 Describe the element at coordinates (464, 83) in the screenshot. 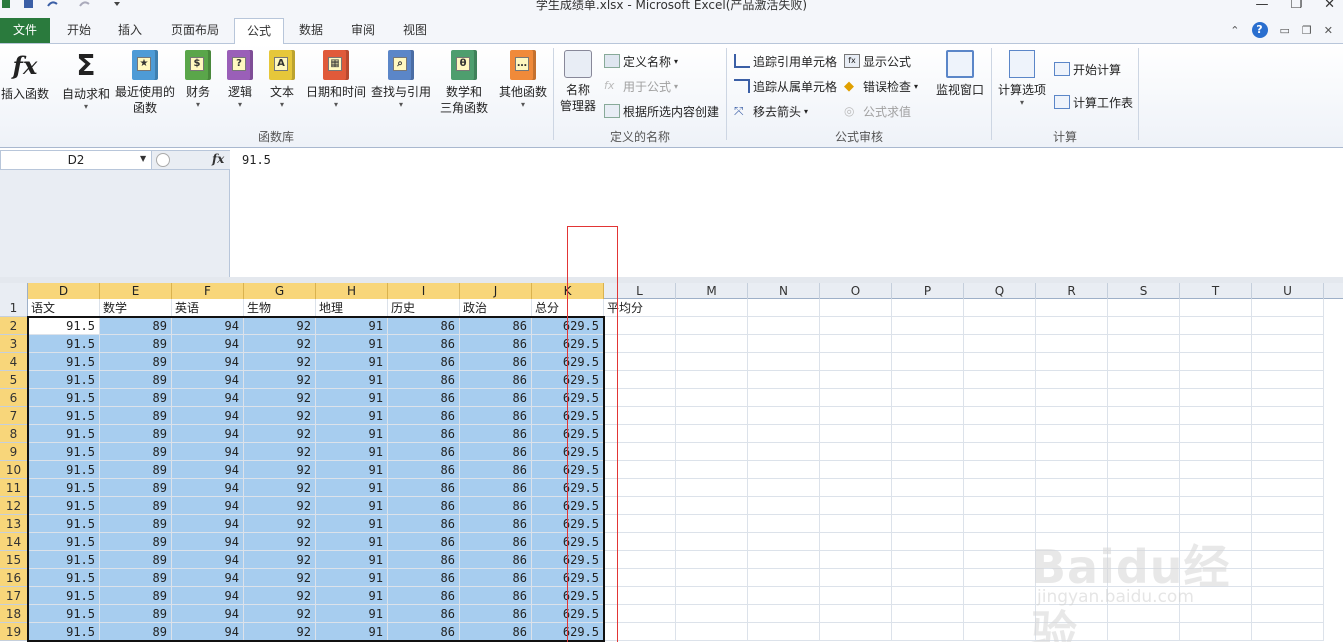

I see `math-trig-button: θ 数学和 三角函数` at that location.